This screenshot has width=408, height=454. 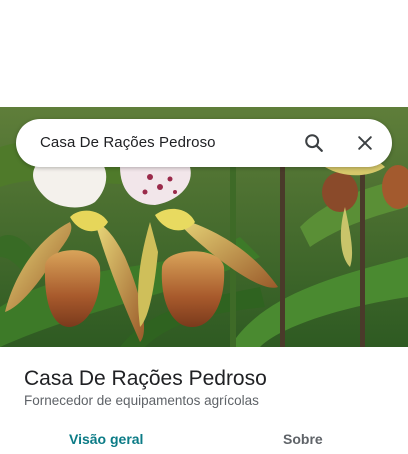 What do you see at coordinates (106, 442) in the screenshot?
I see `tab-overview: Visão geral` at bounding box center [106, 442].